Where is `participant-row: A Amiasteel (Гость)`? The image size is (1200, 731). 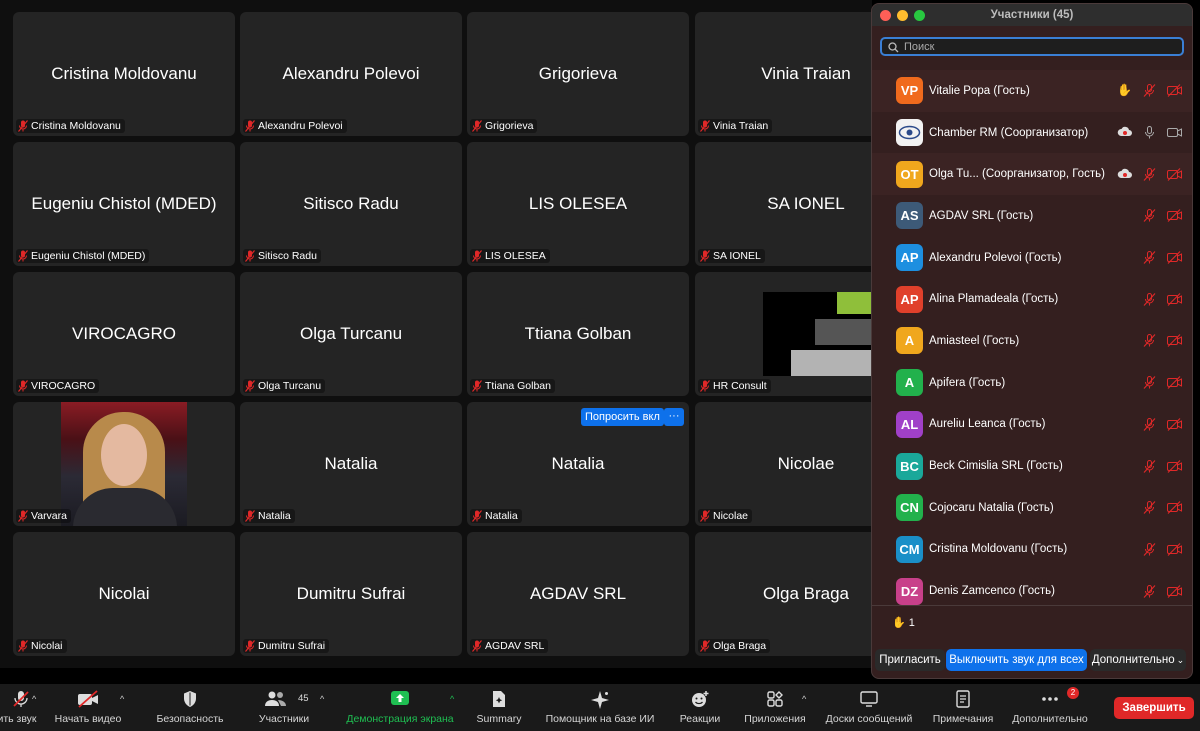
participant-row: A Amiasteel (Гость) is located at coordinates (1032, 341).